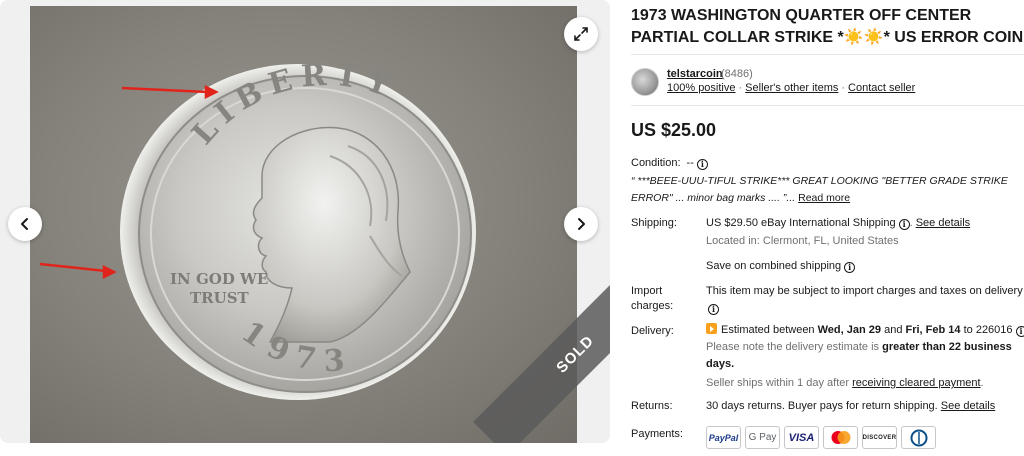 The width and height of the screenshot is (1024, 456). Describe the element at coordinates (652, 299) in the screenshot. I see `import-label: Import charges:` at that location.